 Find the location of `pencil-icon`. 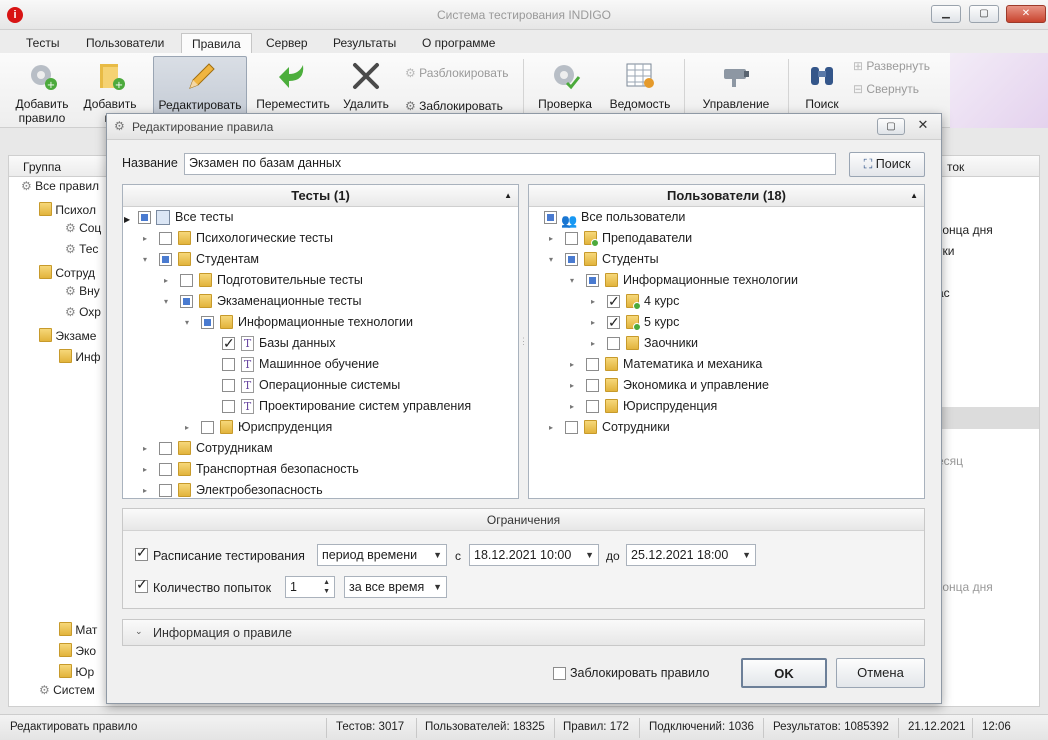

pencil-icon is located at coordinates (202, 76).